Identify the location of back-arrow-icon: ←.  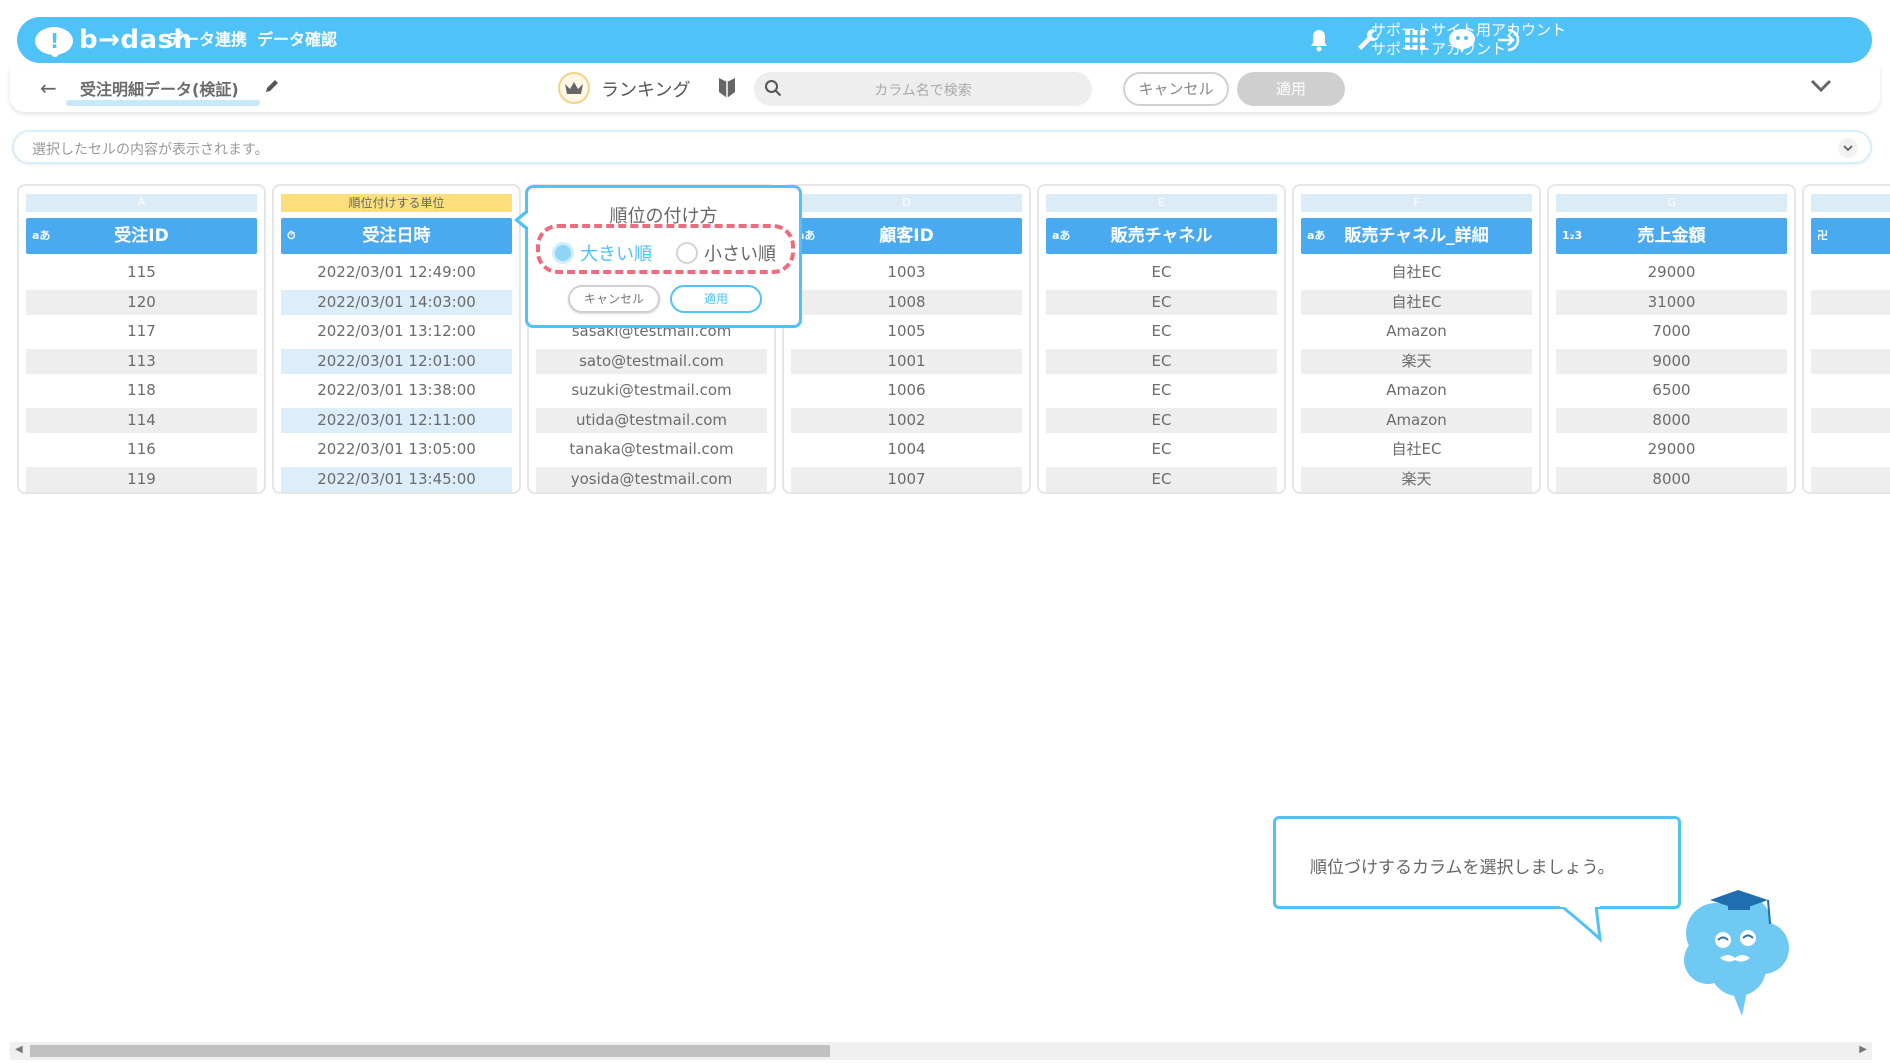
(48, 88).